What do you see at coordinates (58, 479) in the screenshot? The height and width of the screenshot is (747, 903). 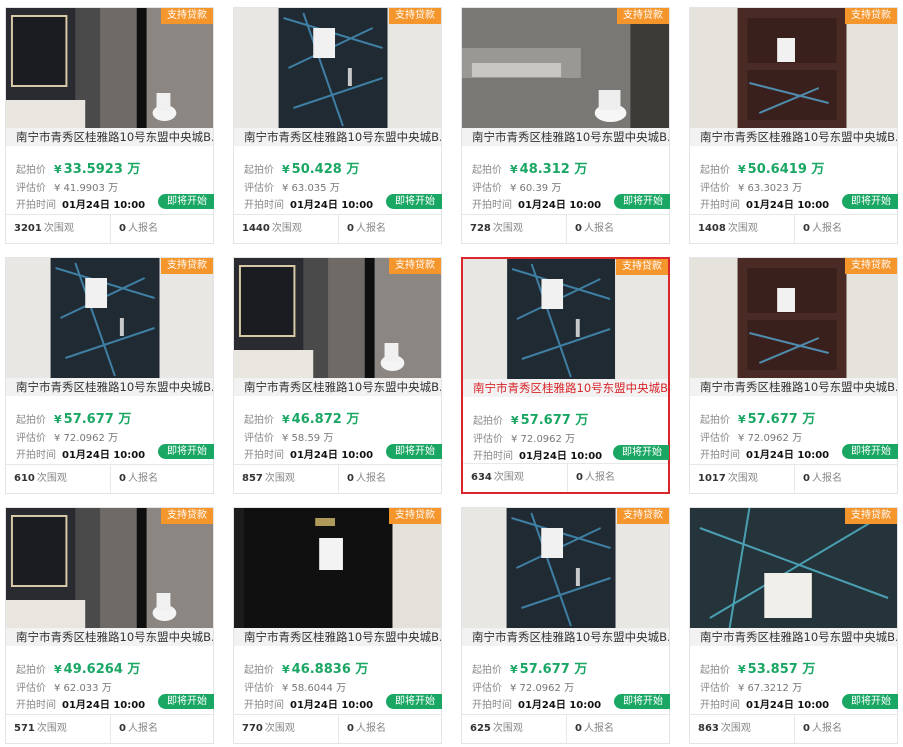 I see `views-count: 610 次围观` at bounding box center [58, 479].